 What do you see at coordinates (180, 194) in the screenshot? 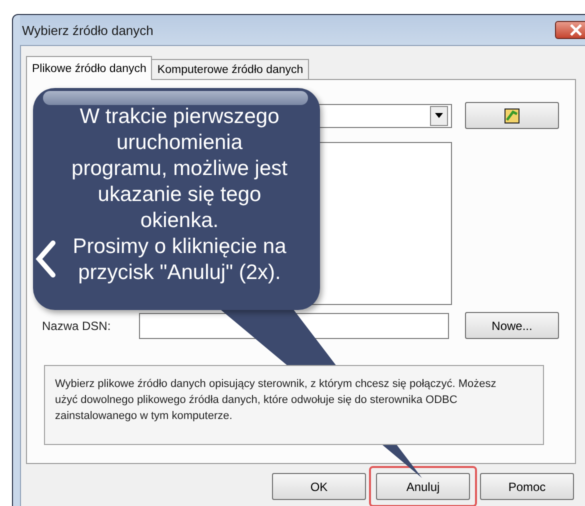
I see `callout-text: W trakcie pierwszego uruchomienia programu, możliwe jest ukazanie się tego okienka. Prosimy o kliknięcie na przycisk "Anuluj" (2x).` at bounding box center [180, 194].